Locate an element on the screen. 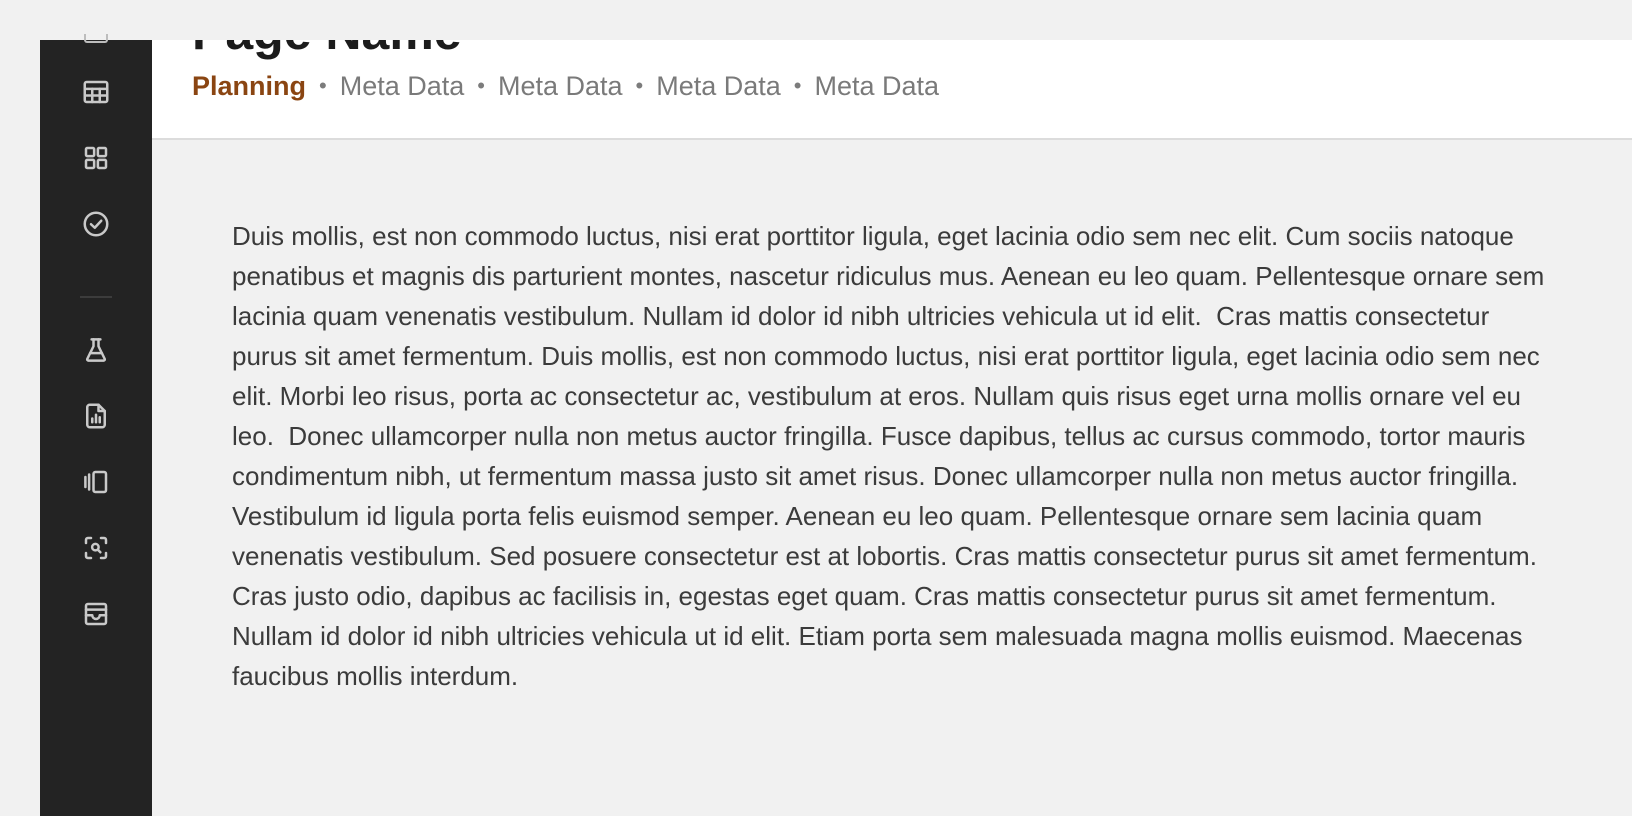 This screenshot has height=816, width=1632. nav-item-experiments is located at coordinates (96, 350).